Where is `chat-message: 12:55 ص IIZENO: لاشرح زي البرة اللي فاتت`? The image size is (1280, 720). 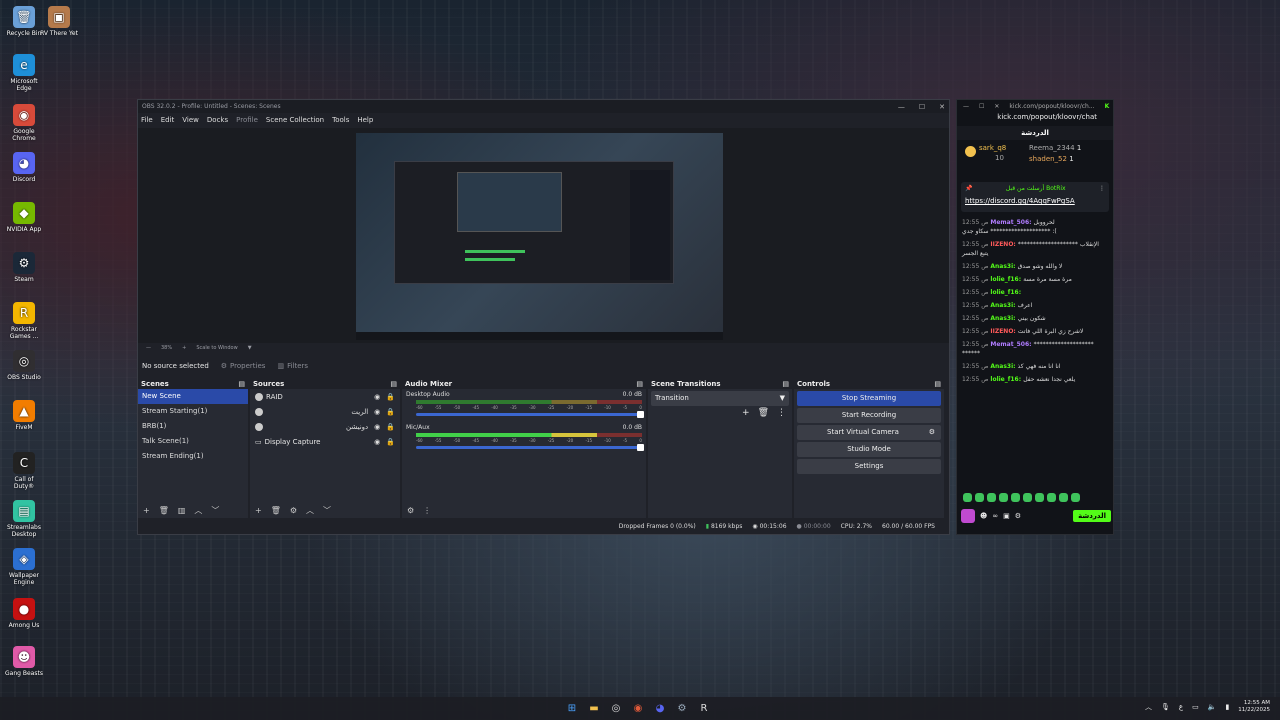
chat-message: 12:55 ص IIZENO: لاشرح زي البرة اللي فاتت is located at coordinates (1035, 331).